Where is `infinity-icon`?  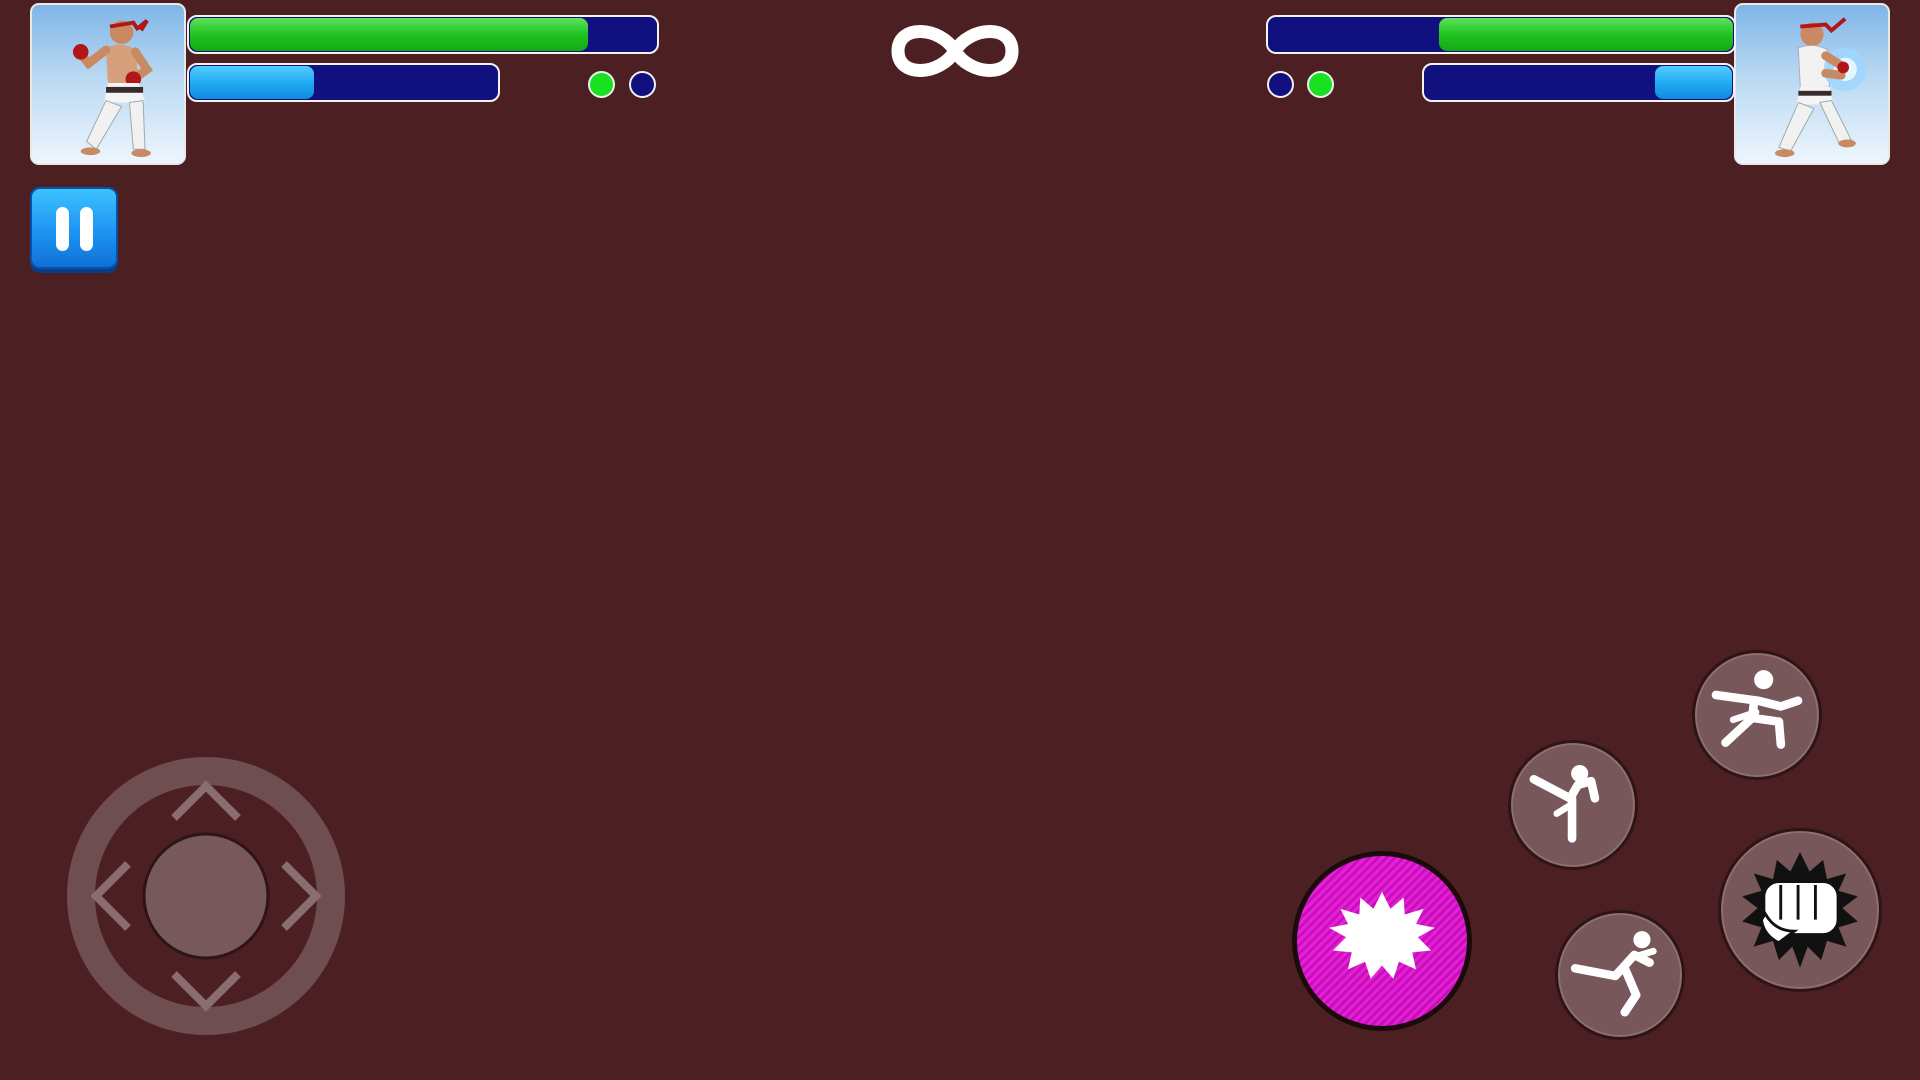 infinity-icon is located at coordinates (955, 51).